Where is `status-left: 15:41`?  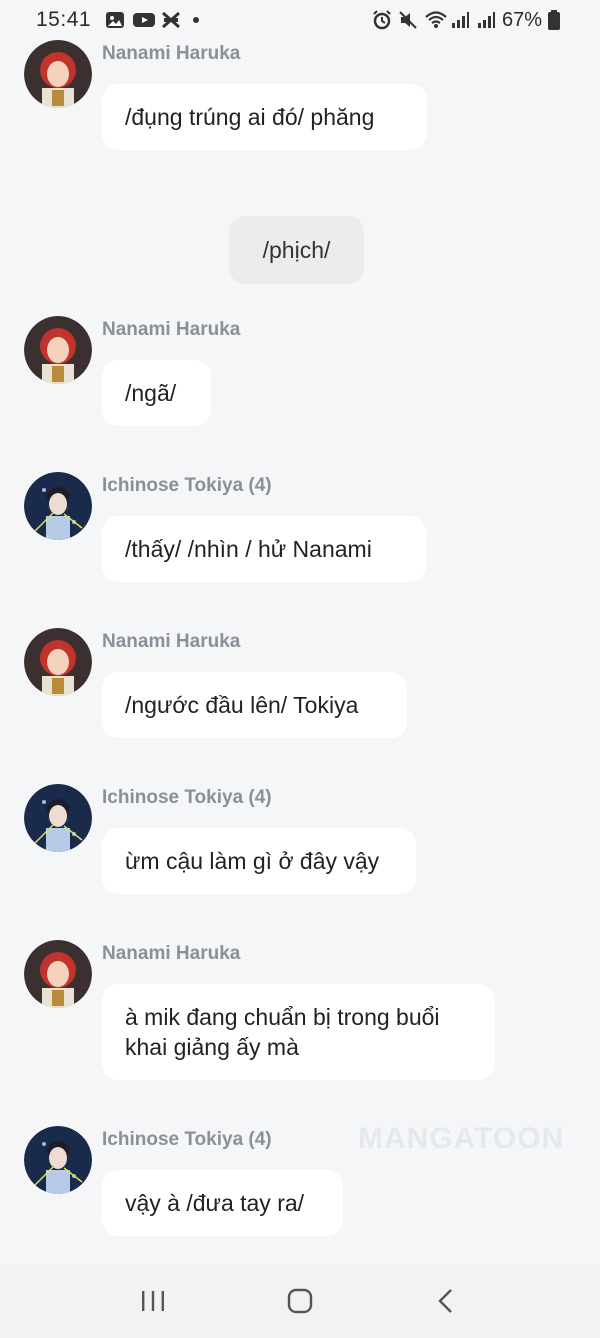
status-left: 15:41 is located at coordinates (118, 20).